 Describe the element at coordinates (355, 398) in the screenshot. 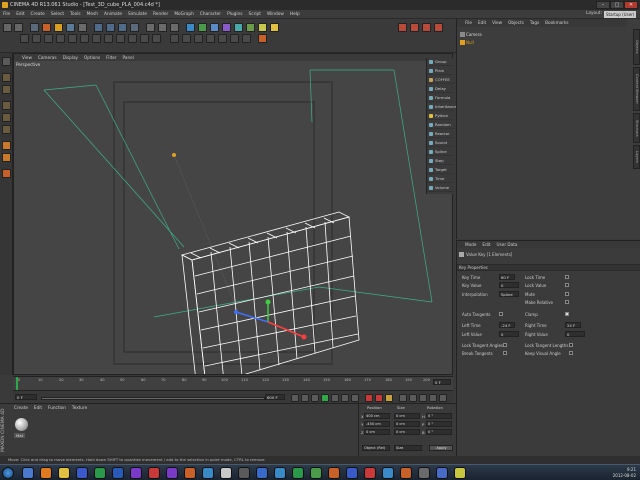

I see `go-to-end-icon` at that location.